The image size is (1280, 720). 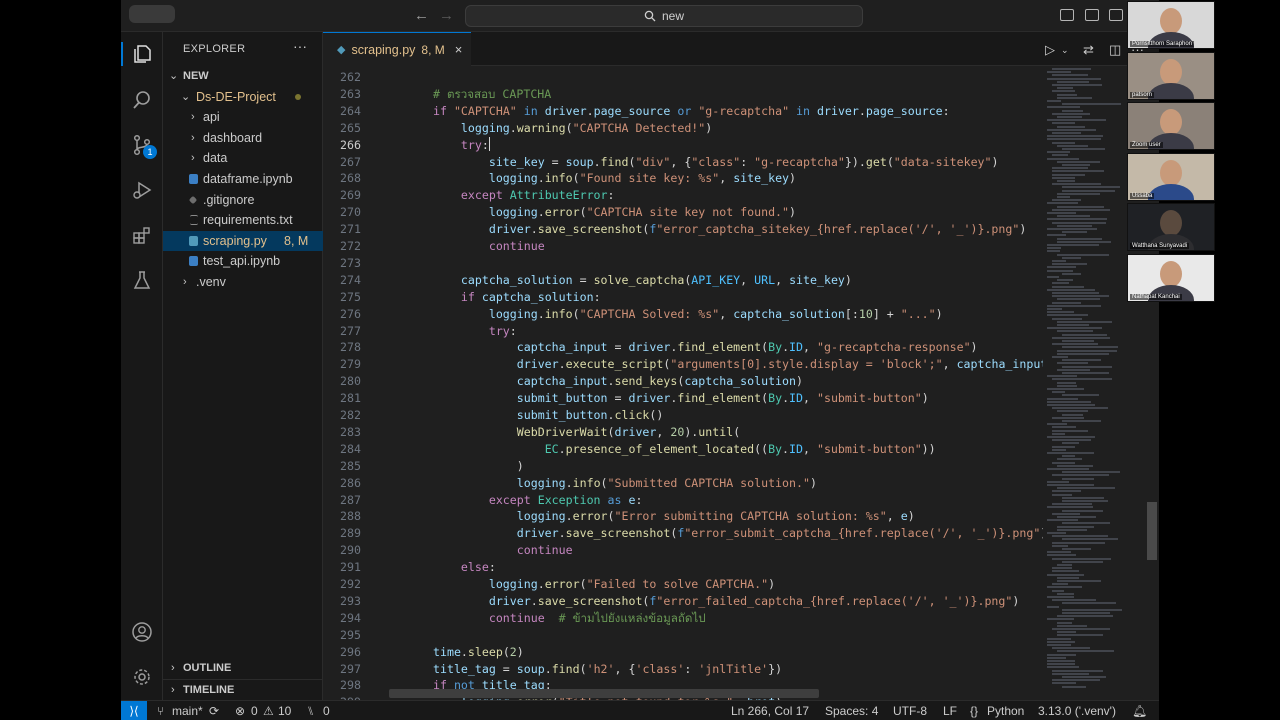 I want to click on command-center-search: new, so click(x=664, y=16).